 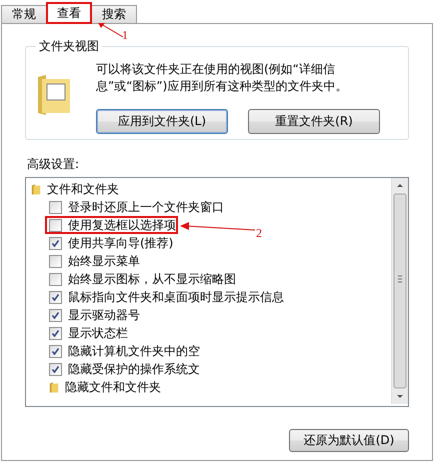 What do you see at coordinates (69, 13) in the screenshot?
I see `tab: 查看` at bounding box center [69, 13].